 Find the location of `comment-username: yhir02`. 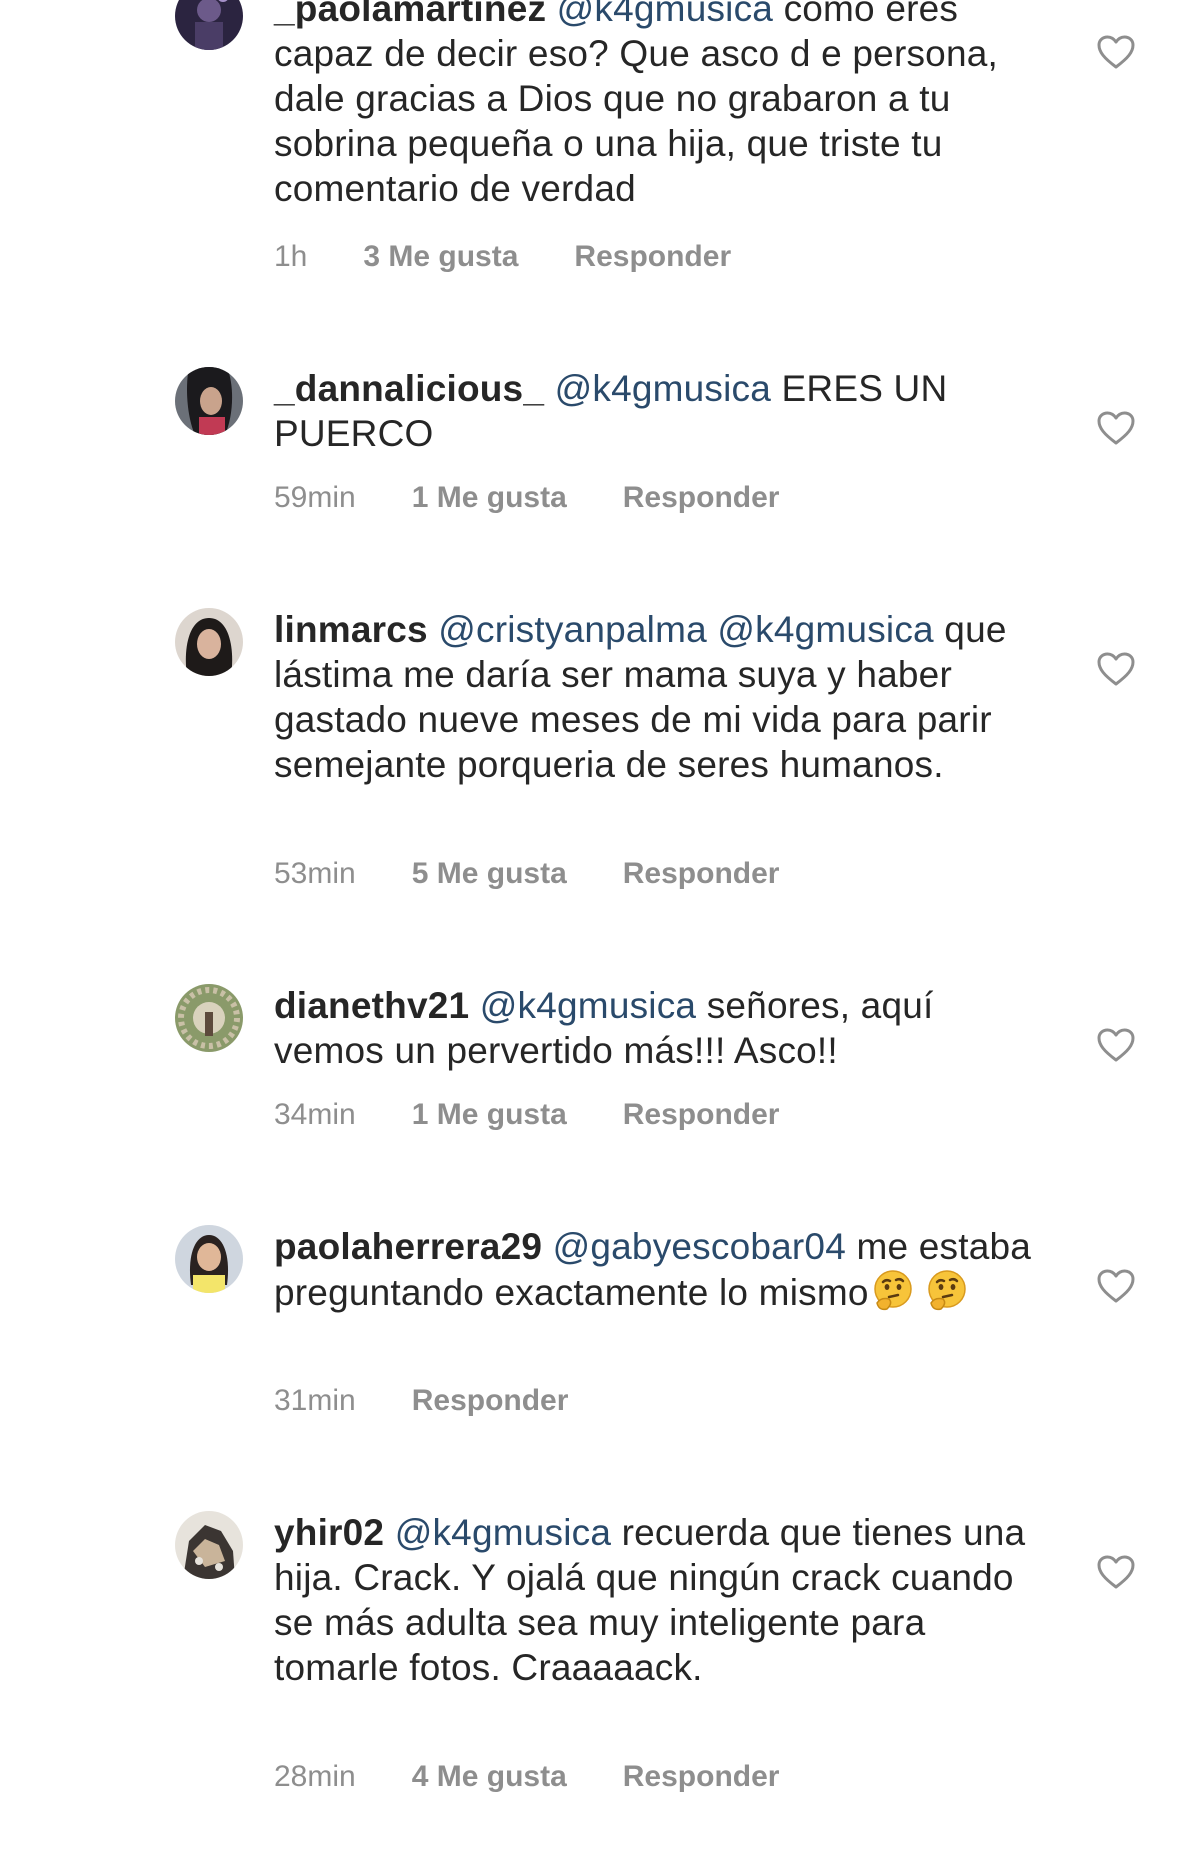

comment-username: yhir02 is located at coordinates (329, 1532).